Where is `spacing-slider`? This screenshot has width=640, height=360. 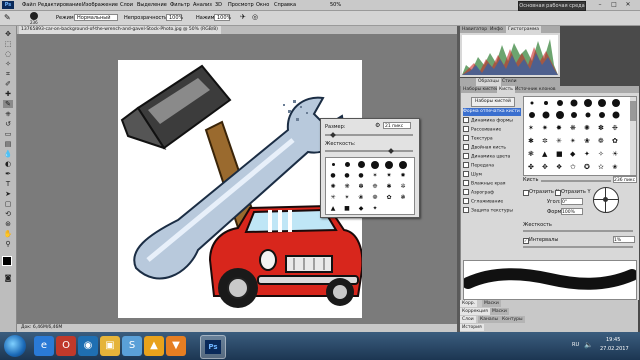
spacing-slider is located at coordinates (578, 247).